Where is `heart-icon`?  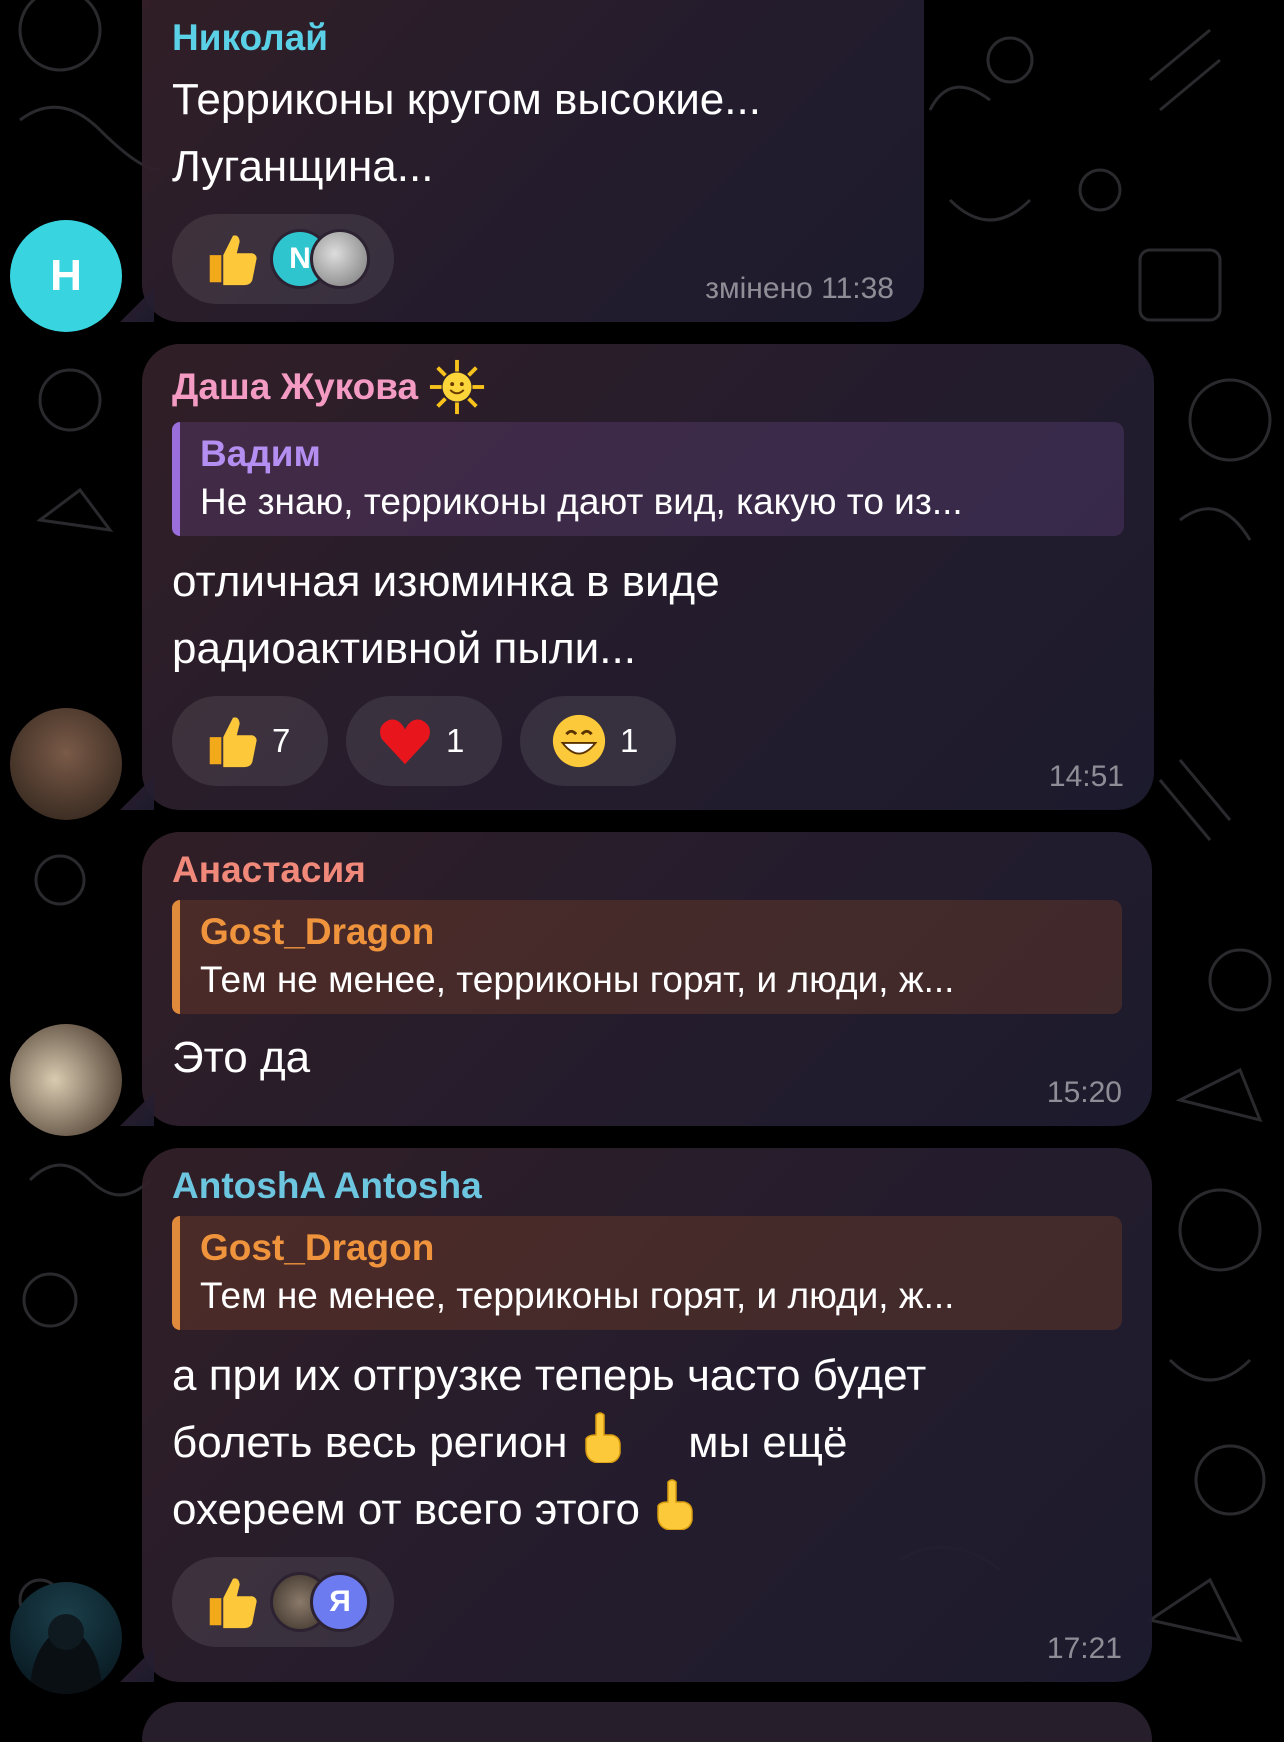 heart-icon is located at coordinates (405, 742).